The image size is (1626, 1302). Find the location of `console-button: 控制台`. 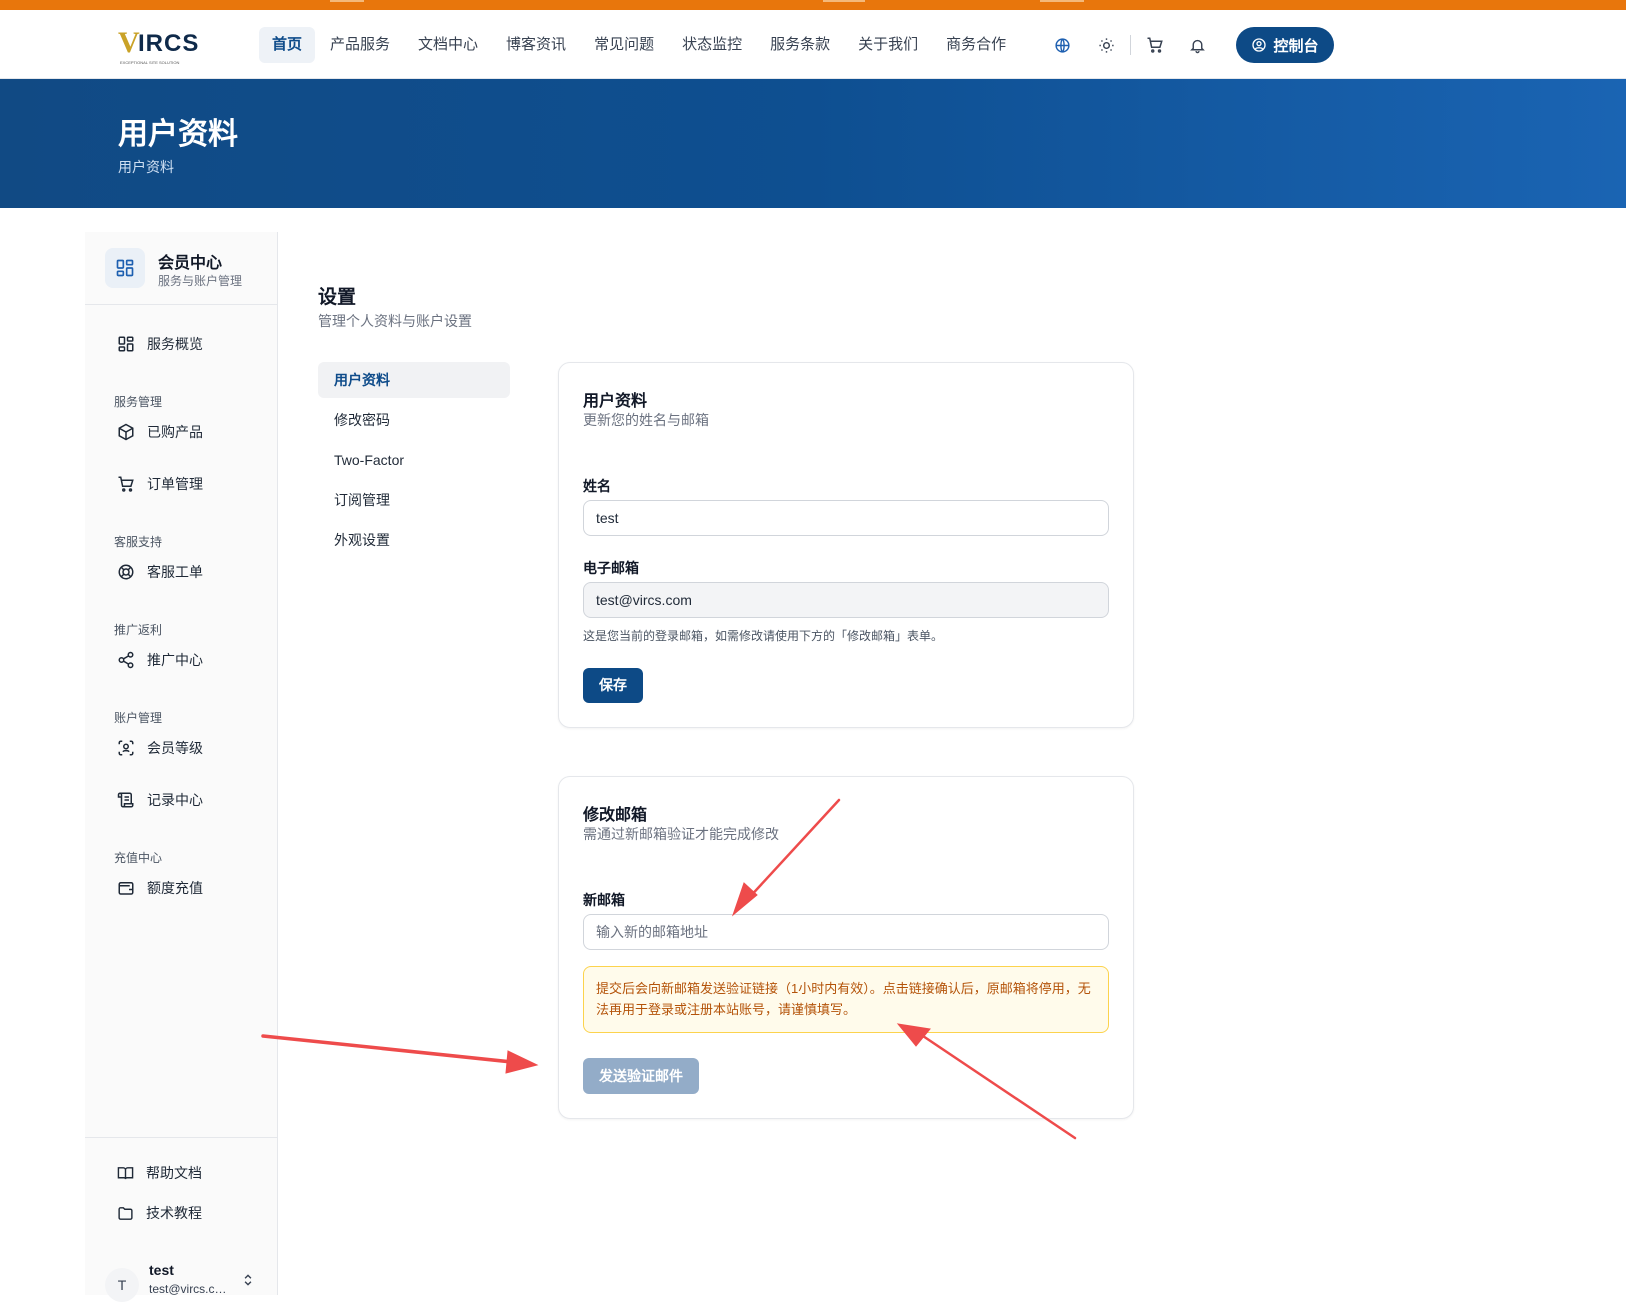

console-button: 控制台 is located at coordinates (1285, 45).